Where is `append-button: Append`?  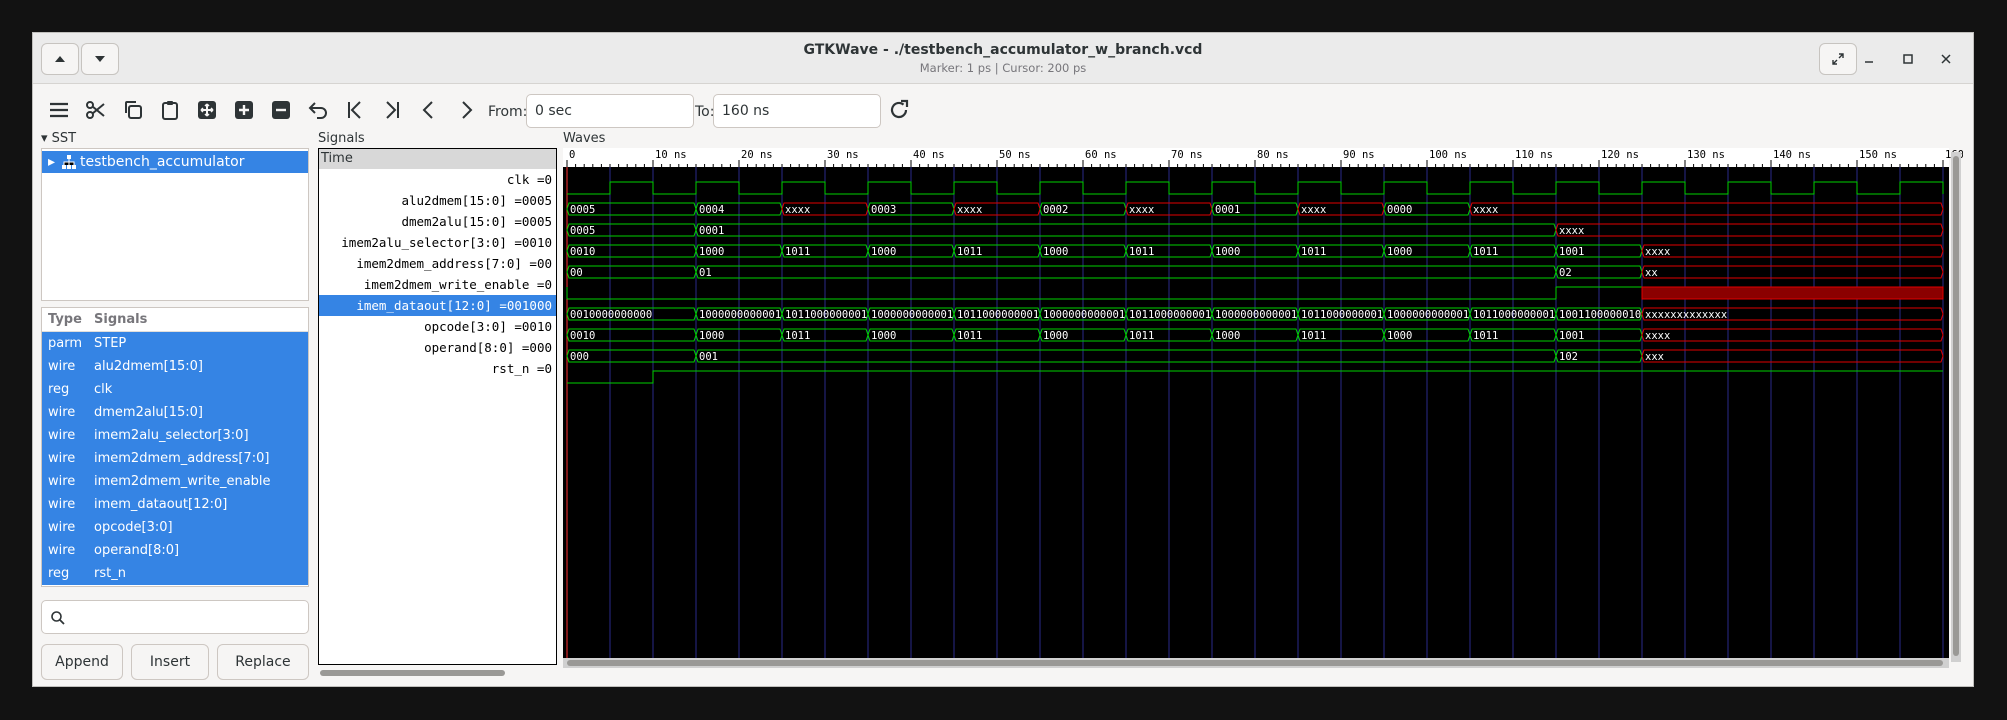
append-button: Append is located at coordinates (82, 662).